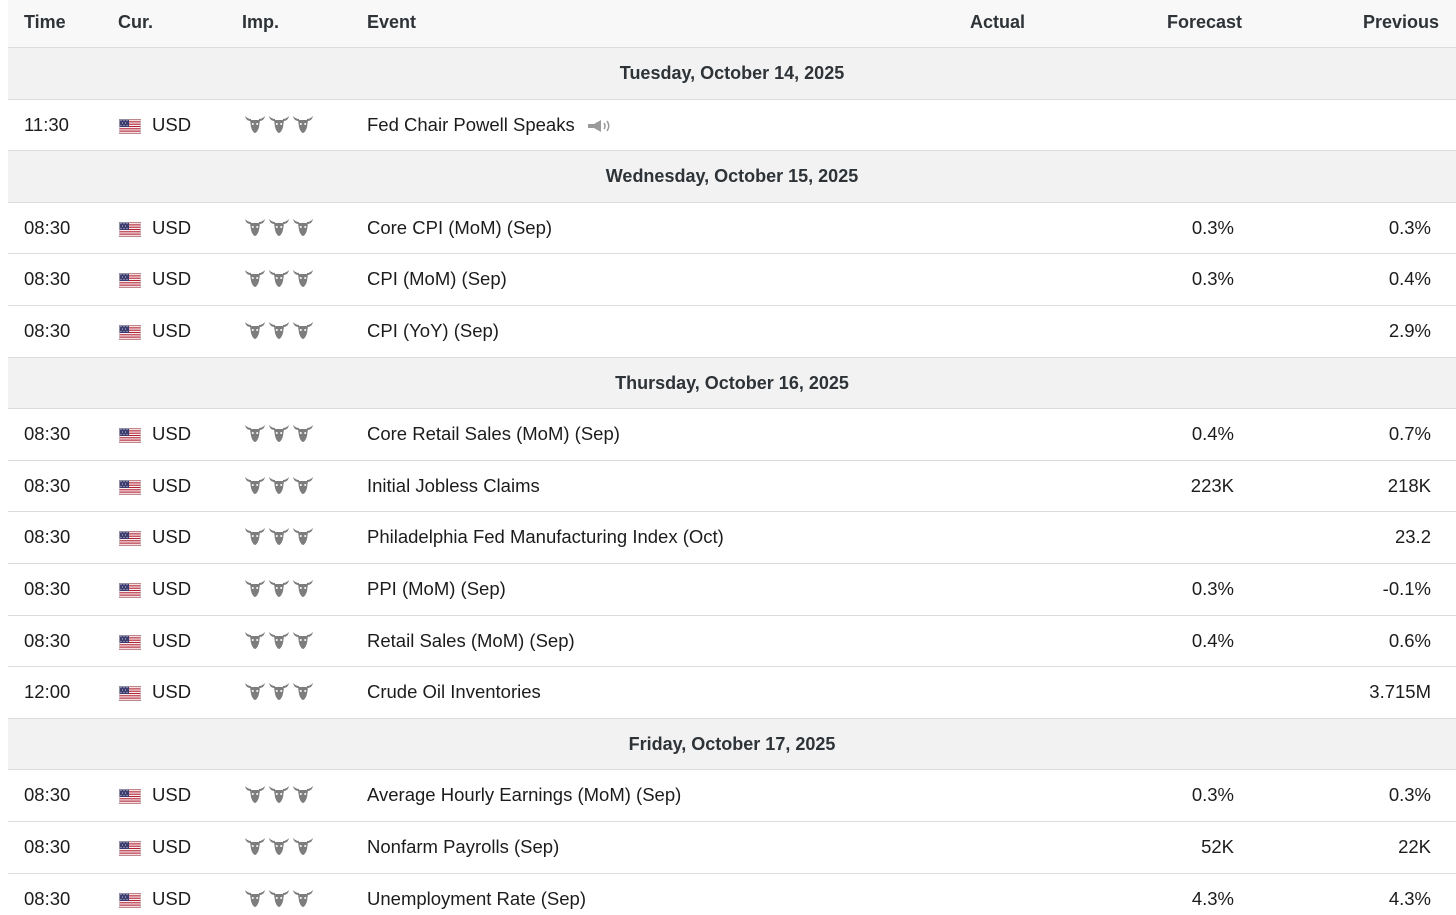  I want to click on table-row: 08:30 USD Retail Sales (MoM) (Sep) 0.4% 0.6%, so click(732, 642).